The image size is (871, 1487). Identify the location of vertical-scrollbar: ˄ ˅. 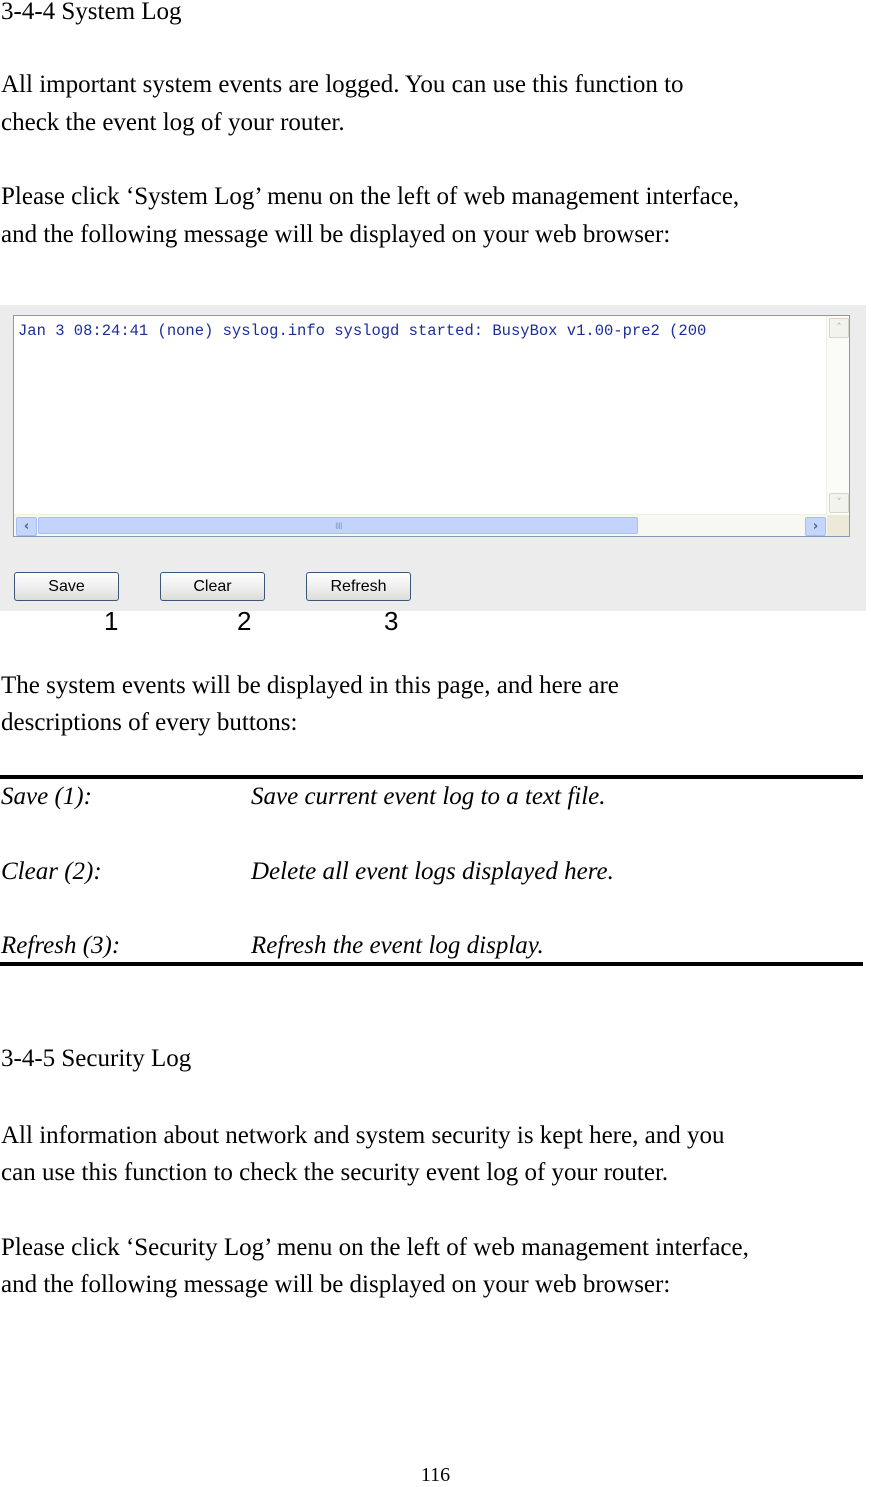
(837, 416).